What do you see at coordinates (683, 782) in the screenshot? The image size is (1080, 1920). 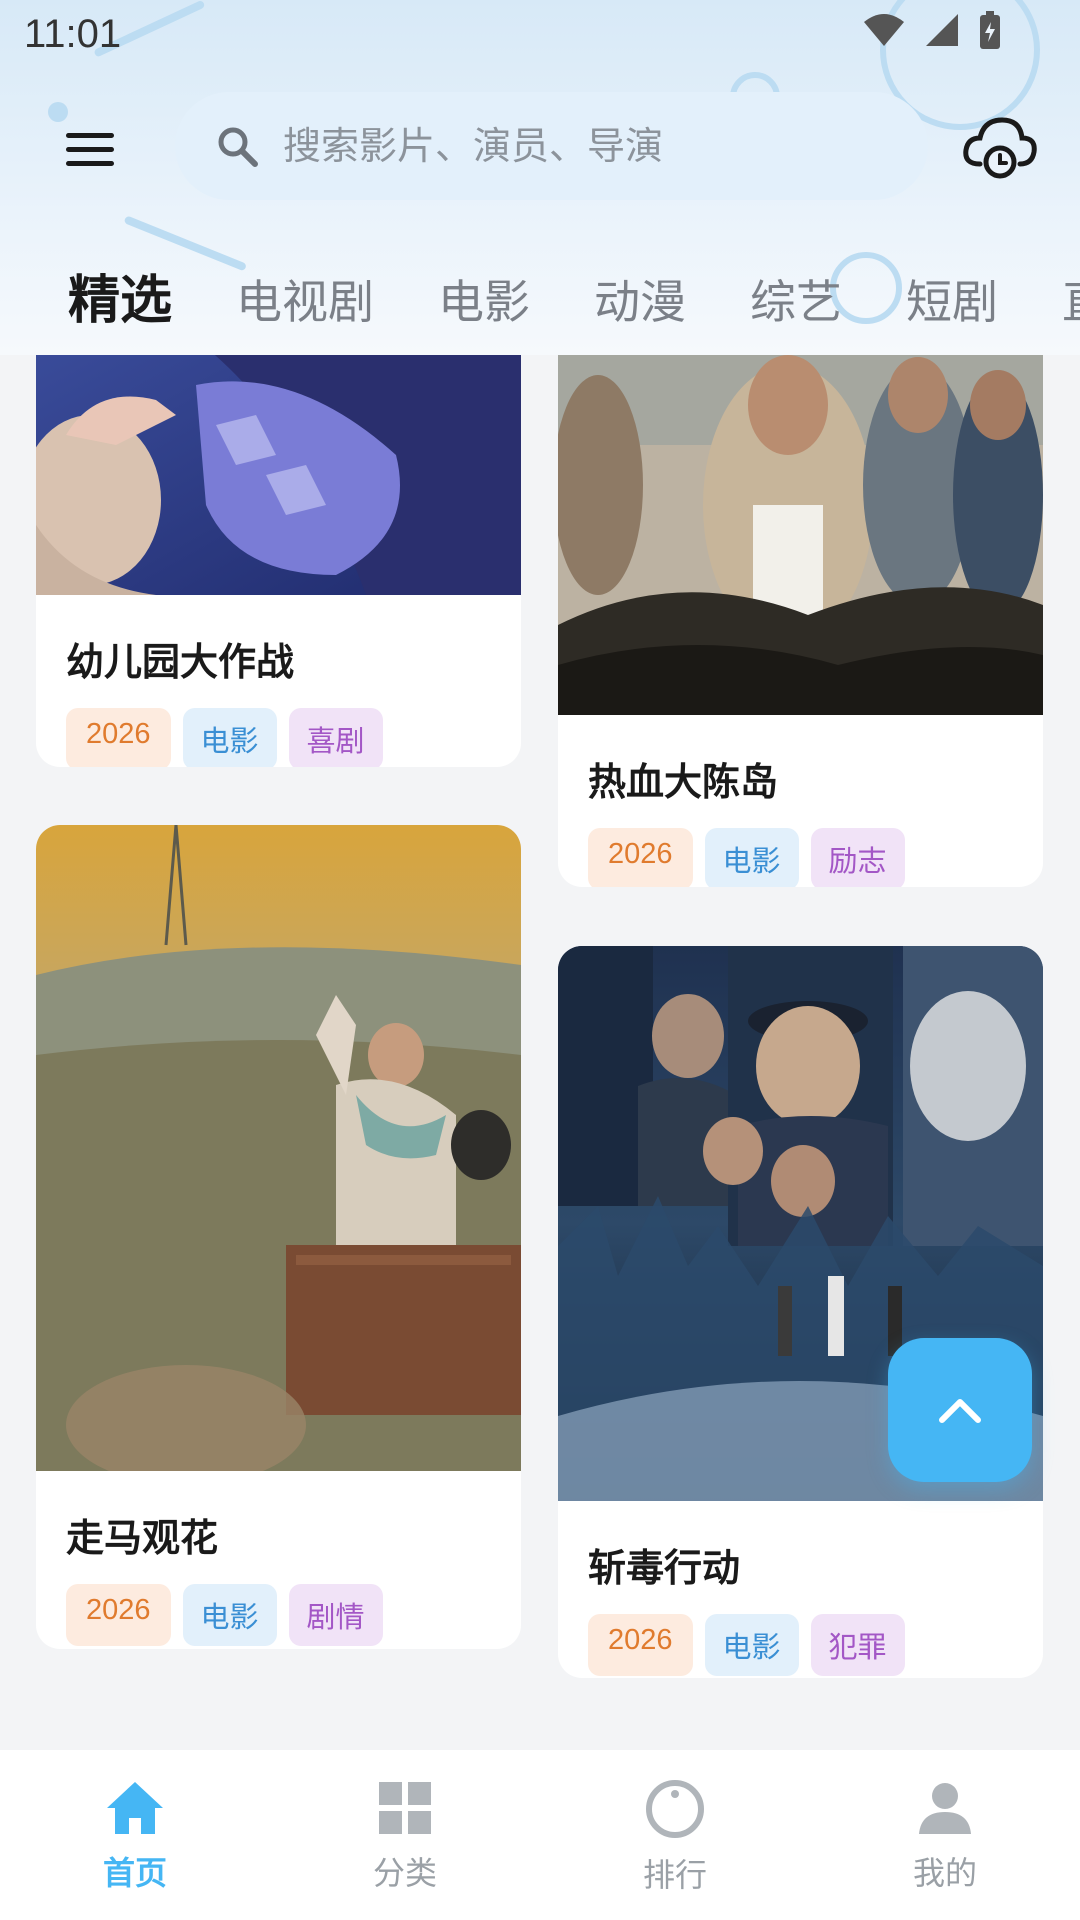 I see `movie-title: 热血大陈岛` at bounding box center [683, 782].